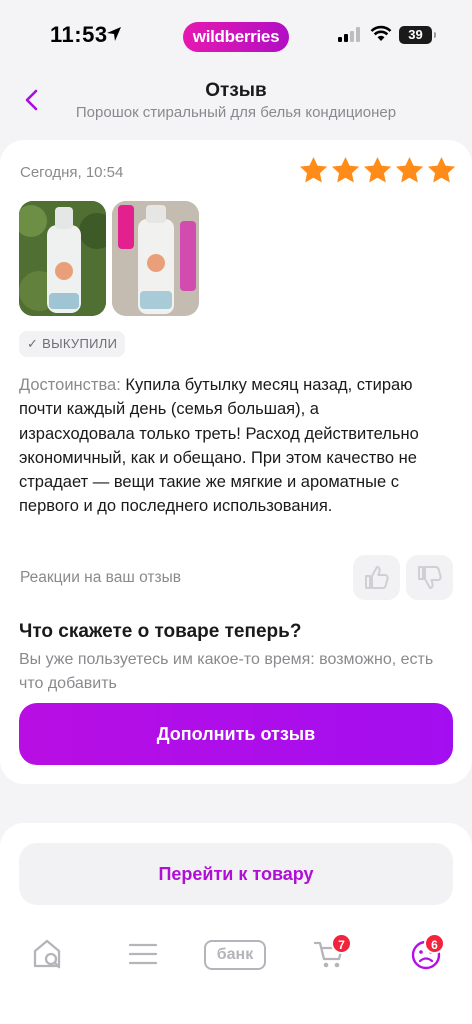 This screenshot has width=472, height=1024. Describe the element at coordinates (236, 874) in the screenshot. I see `go-to-product-button: Перейти к товару` at that location.